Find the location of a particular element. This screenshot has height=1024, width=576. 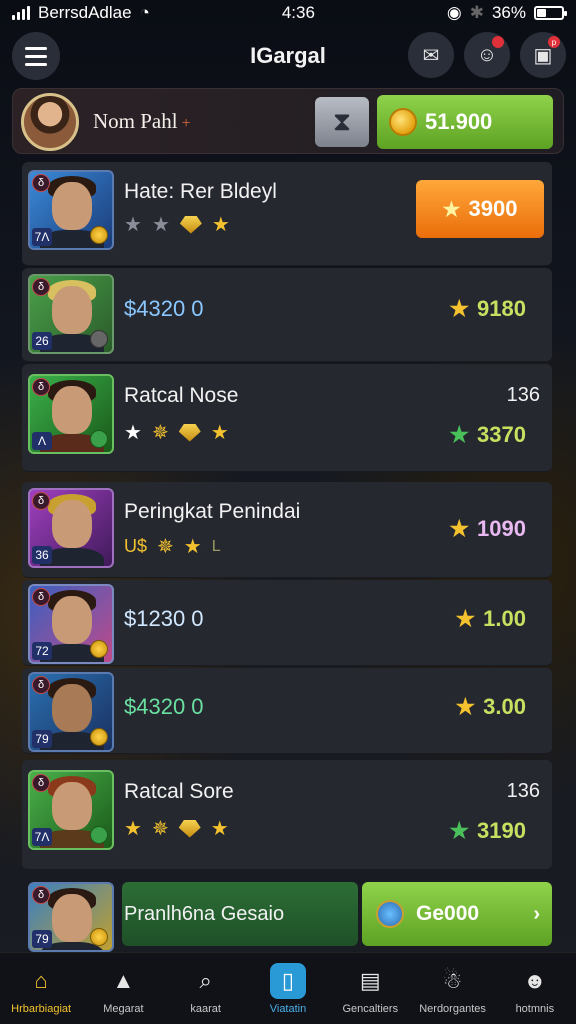

tab-home: ⌂ Hrbarbiagiat is located at coordinates (41, 989).